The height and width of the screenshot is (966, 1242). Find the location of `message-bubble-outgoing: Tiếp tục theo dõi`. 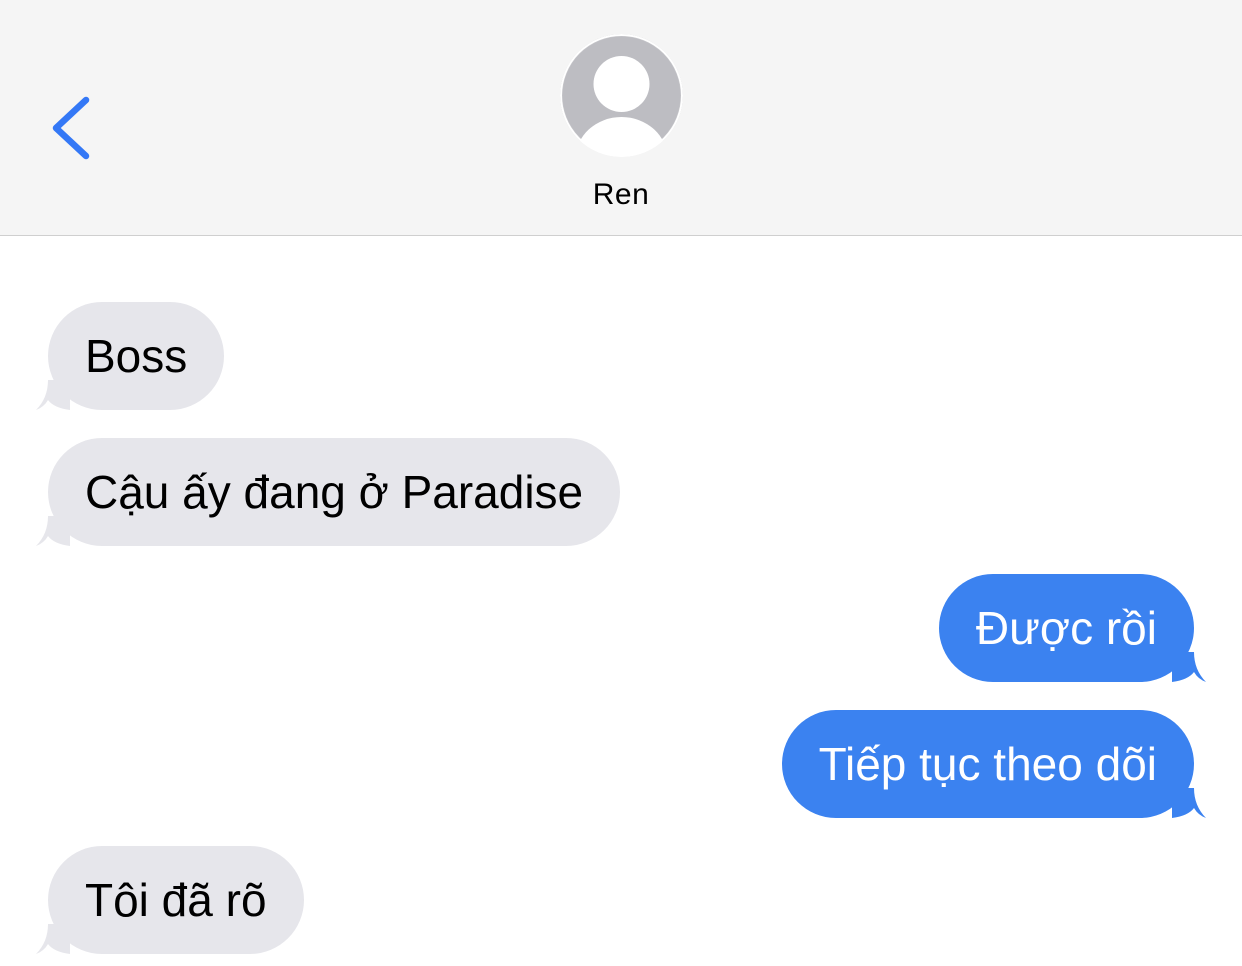

message-bubble-outgoing: Tiếp tục theo dõi is located at coordinates (993, 764).